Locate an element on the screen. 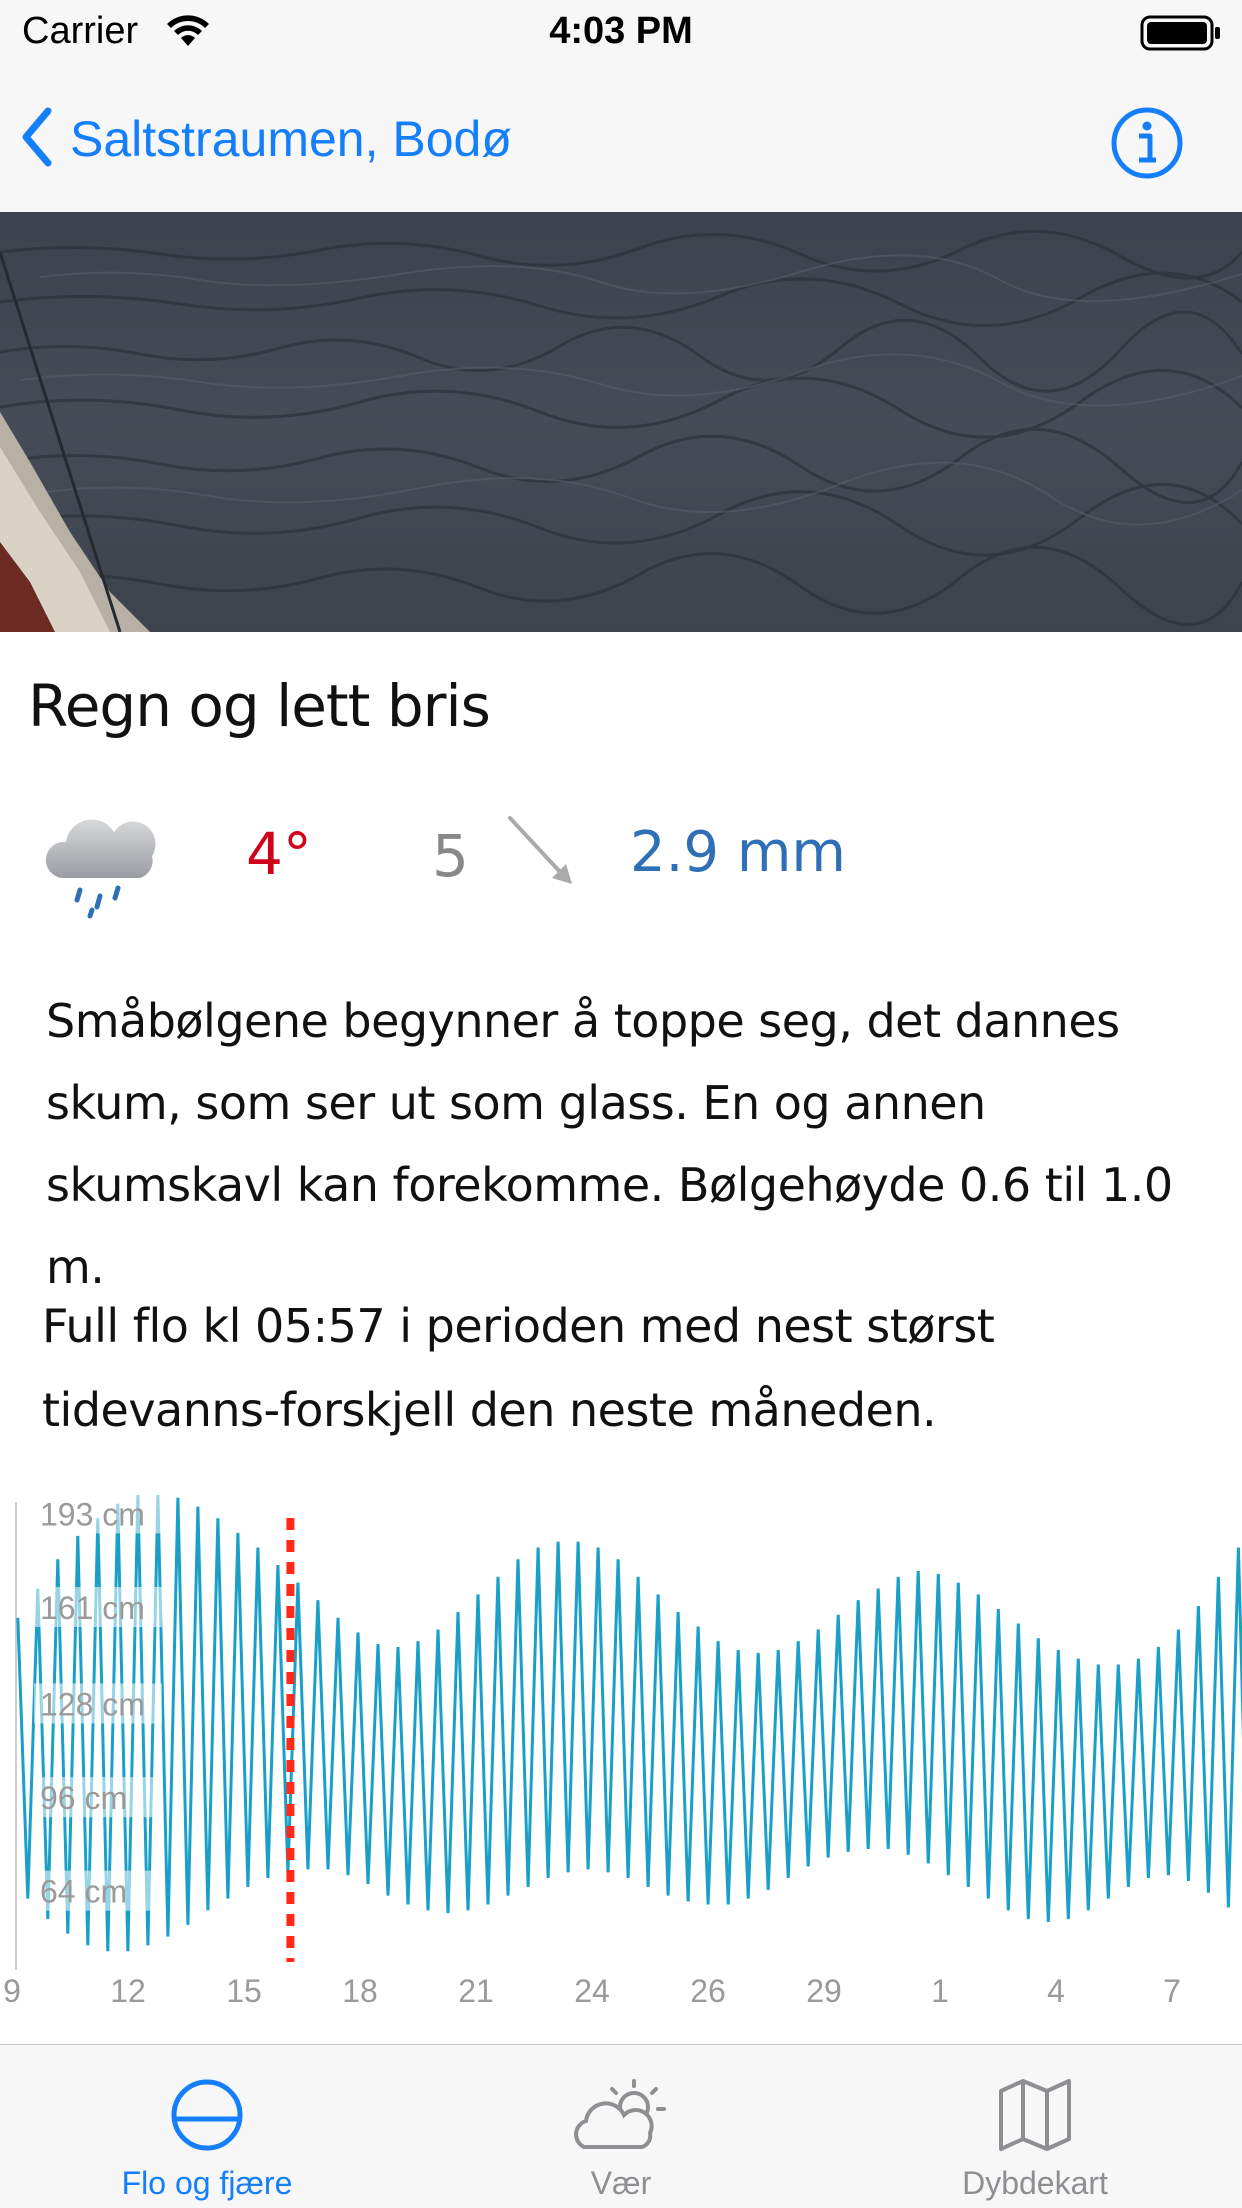 Image resolution: width=1242 pixels, height=2208 pixels. x-tick-label: 4 is located at coordinates (1056, 1991).